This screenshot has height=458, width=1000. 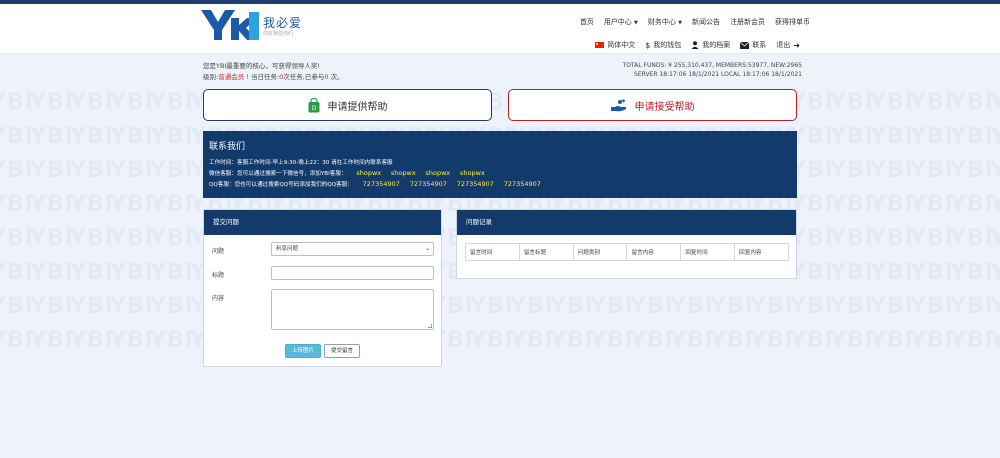 What do you see at coordinates (492, 252) in the screenshot?
I see `col-message-time: 留言时间` at bounding box center [492, 252].